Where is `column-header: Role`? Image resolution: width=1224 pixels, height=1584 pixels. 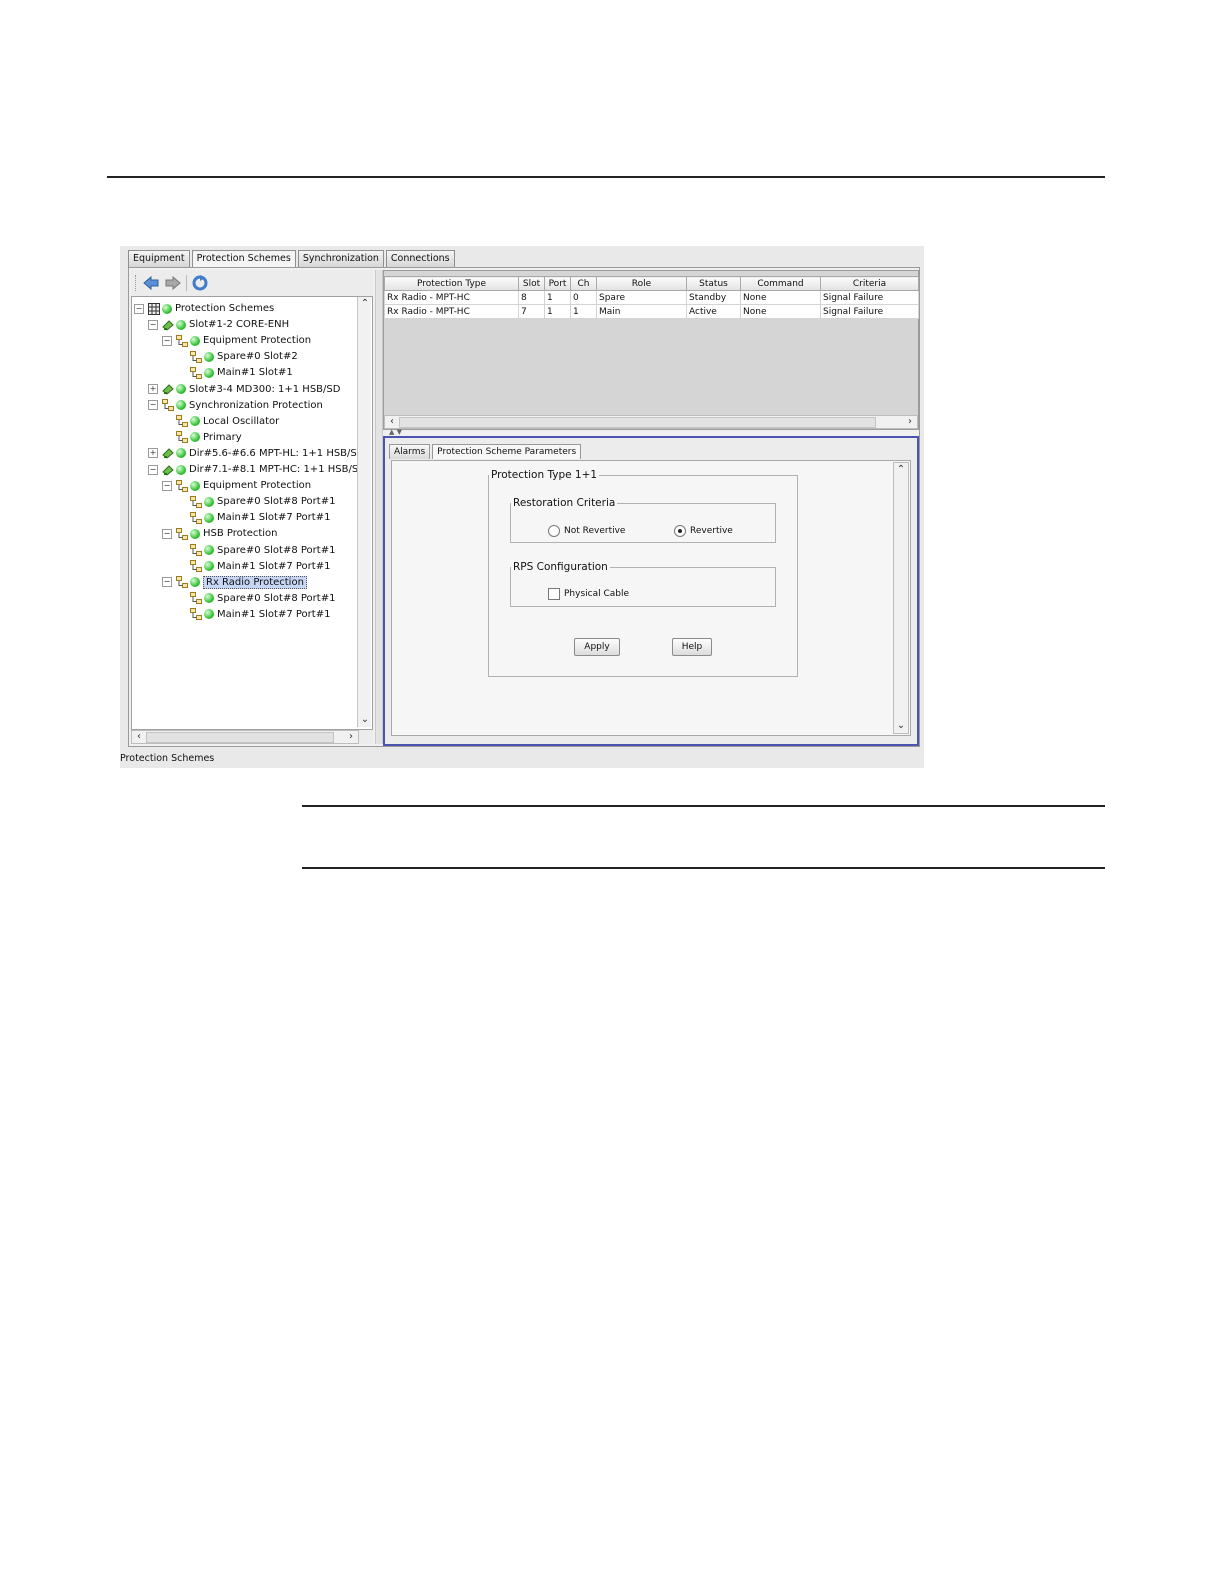
column-header: Role is located at coordinates (641, 283).